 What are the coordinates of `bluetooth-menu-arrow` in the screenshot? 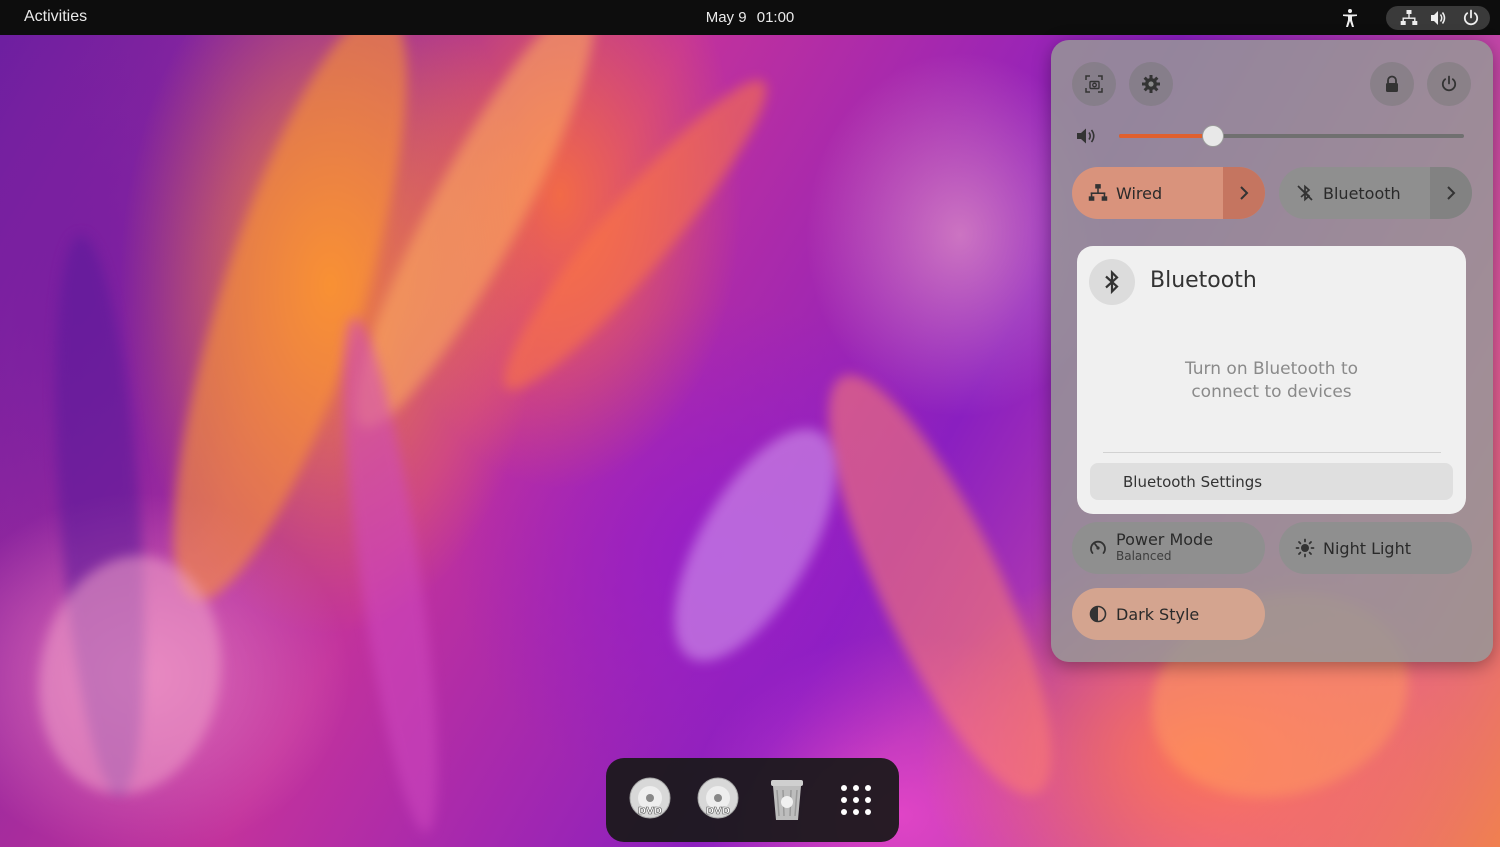 It's located at (1451, 193).